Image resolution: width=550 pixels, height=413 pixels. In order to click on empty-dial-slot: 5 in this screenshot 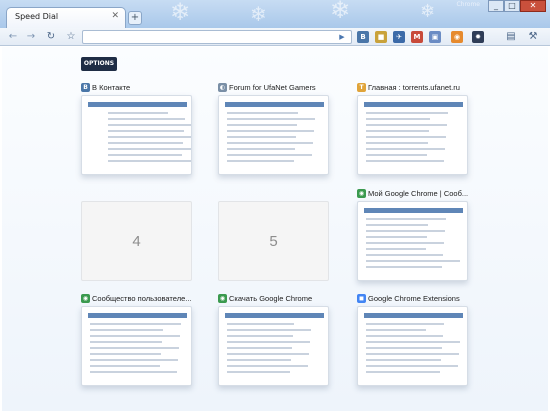, I will do `click(273, 241)`.